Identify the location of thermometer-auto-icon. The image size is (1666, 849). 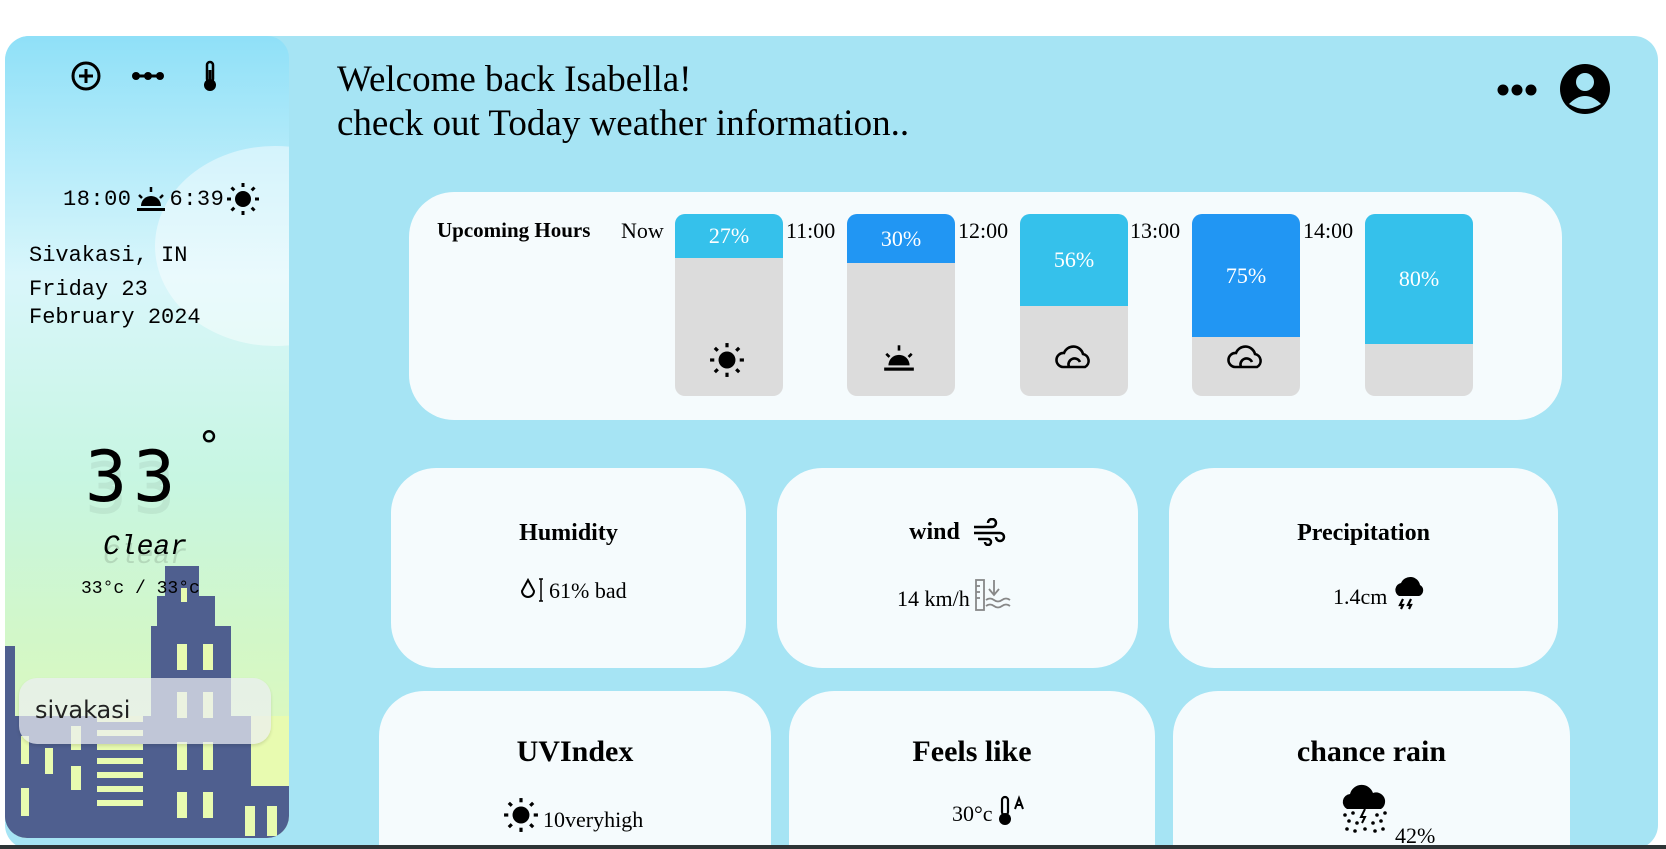
(1011, 810).